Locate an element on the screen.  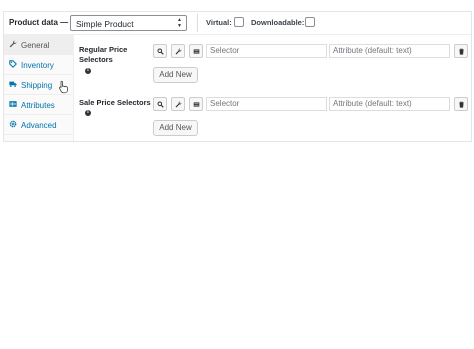
tab-general: General is located at coordinates (39, 45).